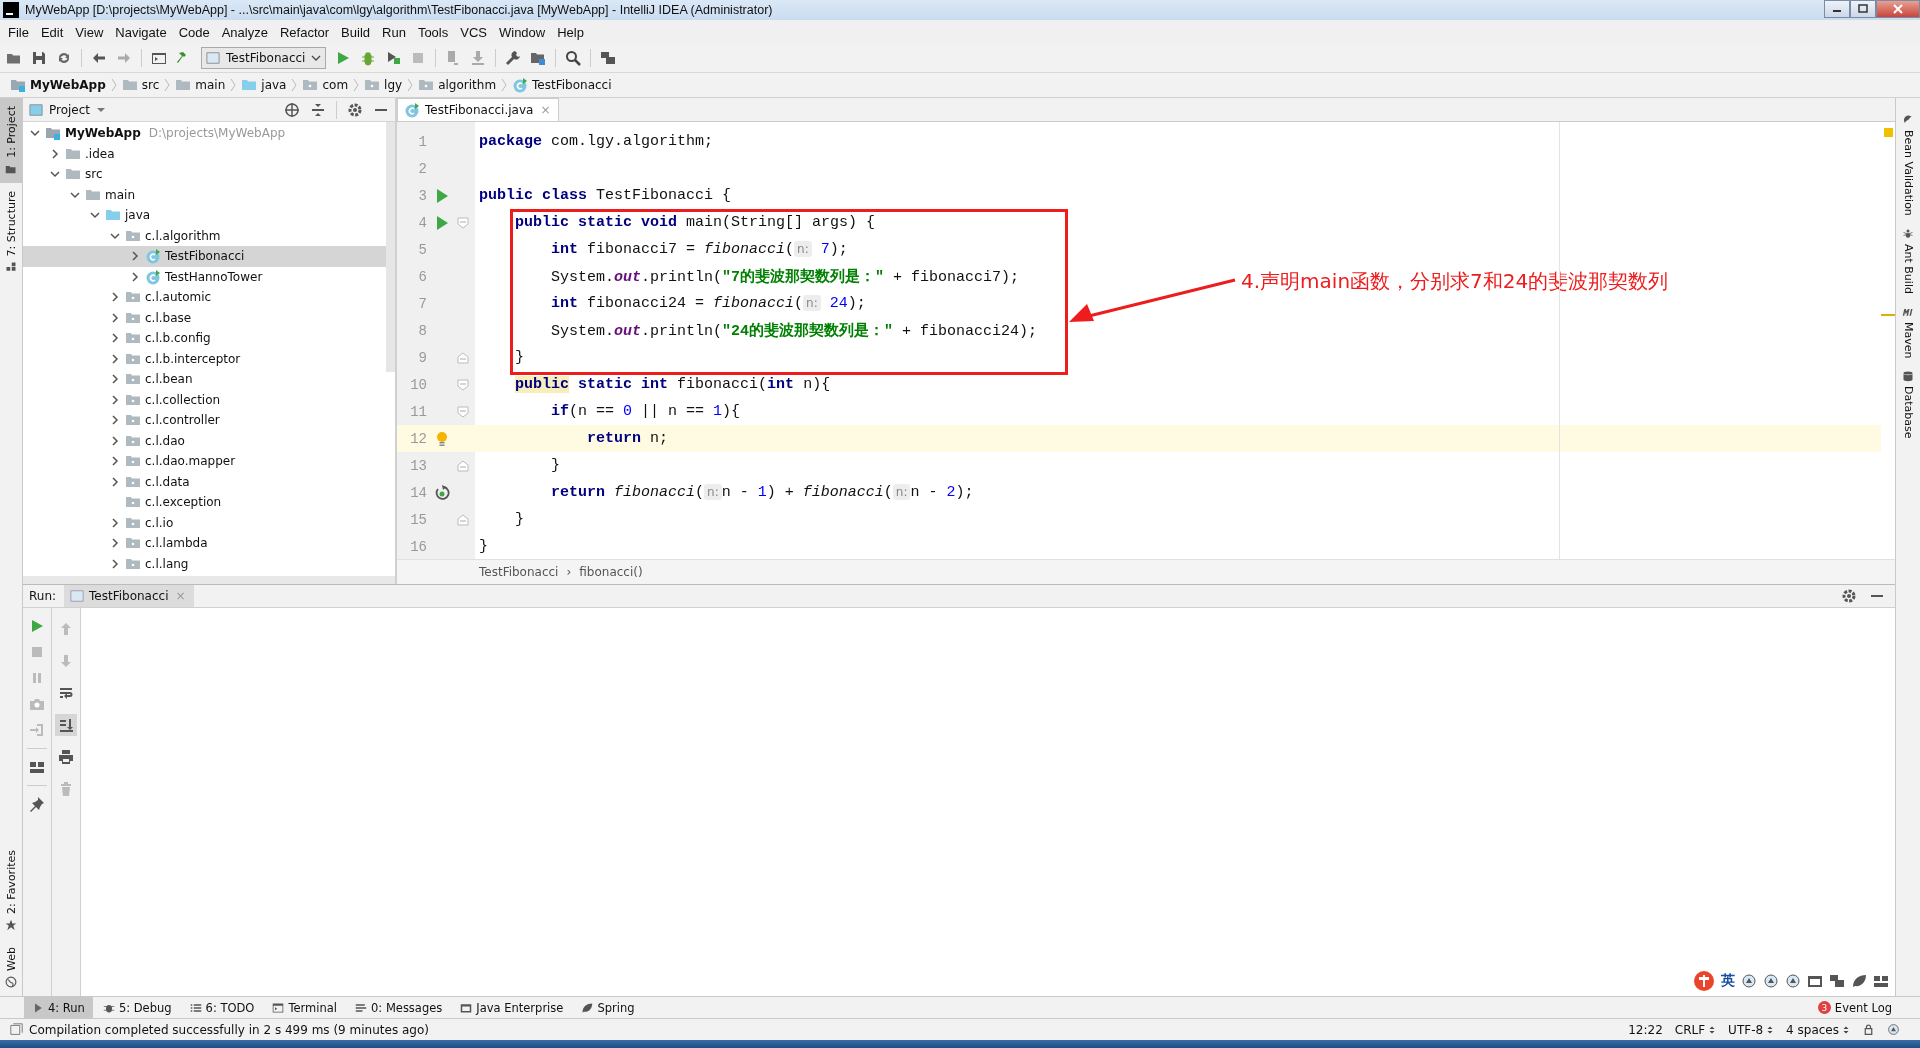 The height and width of the screenshot is (1048, 1920). What do you see at coordinates (1868, 1007) in the screenshot?
I see `event-log-button: 3 Event Log` at bounding box center [1868, 1007].